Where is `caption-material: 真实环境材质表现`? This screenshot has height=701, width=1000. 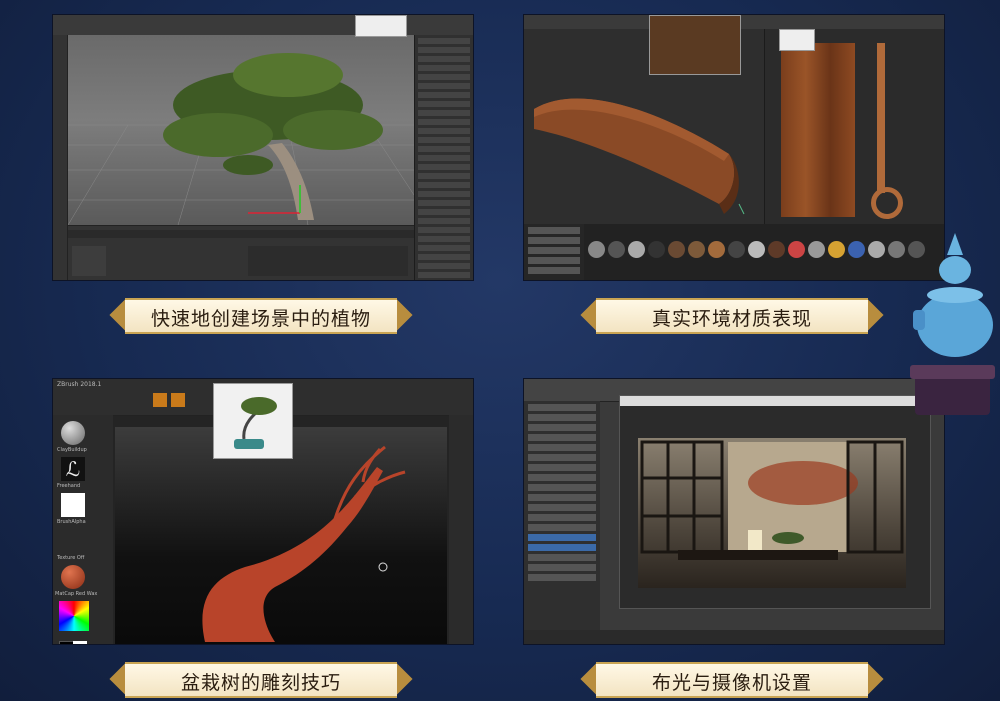
caption-material: 真实环境材质表现 is located at coordinates (732, 316).